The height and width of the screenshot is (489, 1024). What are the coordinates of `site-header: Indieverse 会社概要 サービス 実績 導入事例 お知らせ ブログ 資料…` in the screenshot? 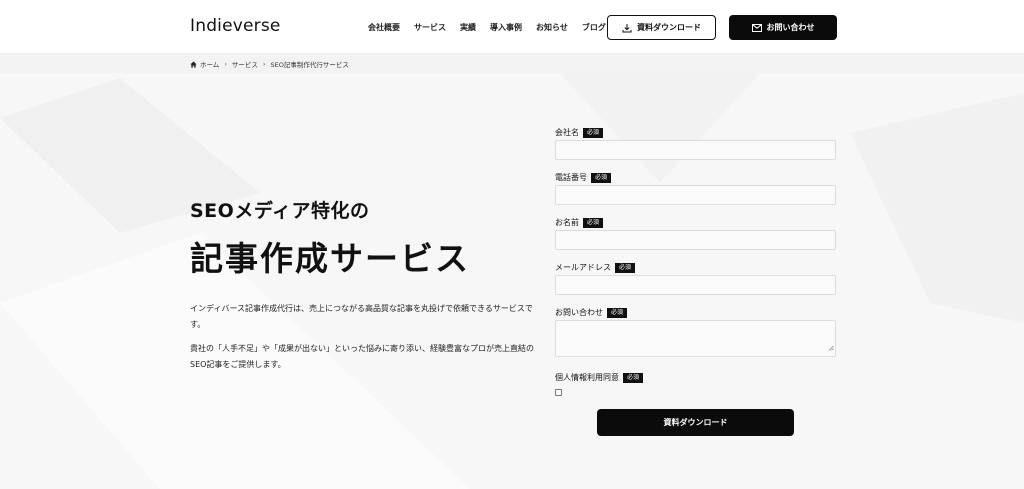 It's located at (512, 27).